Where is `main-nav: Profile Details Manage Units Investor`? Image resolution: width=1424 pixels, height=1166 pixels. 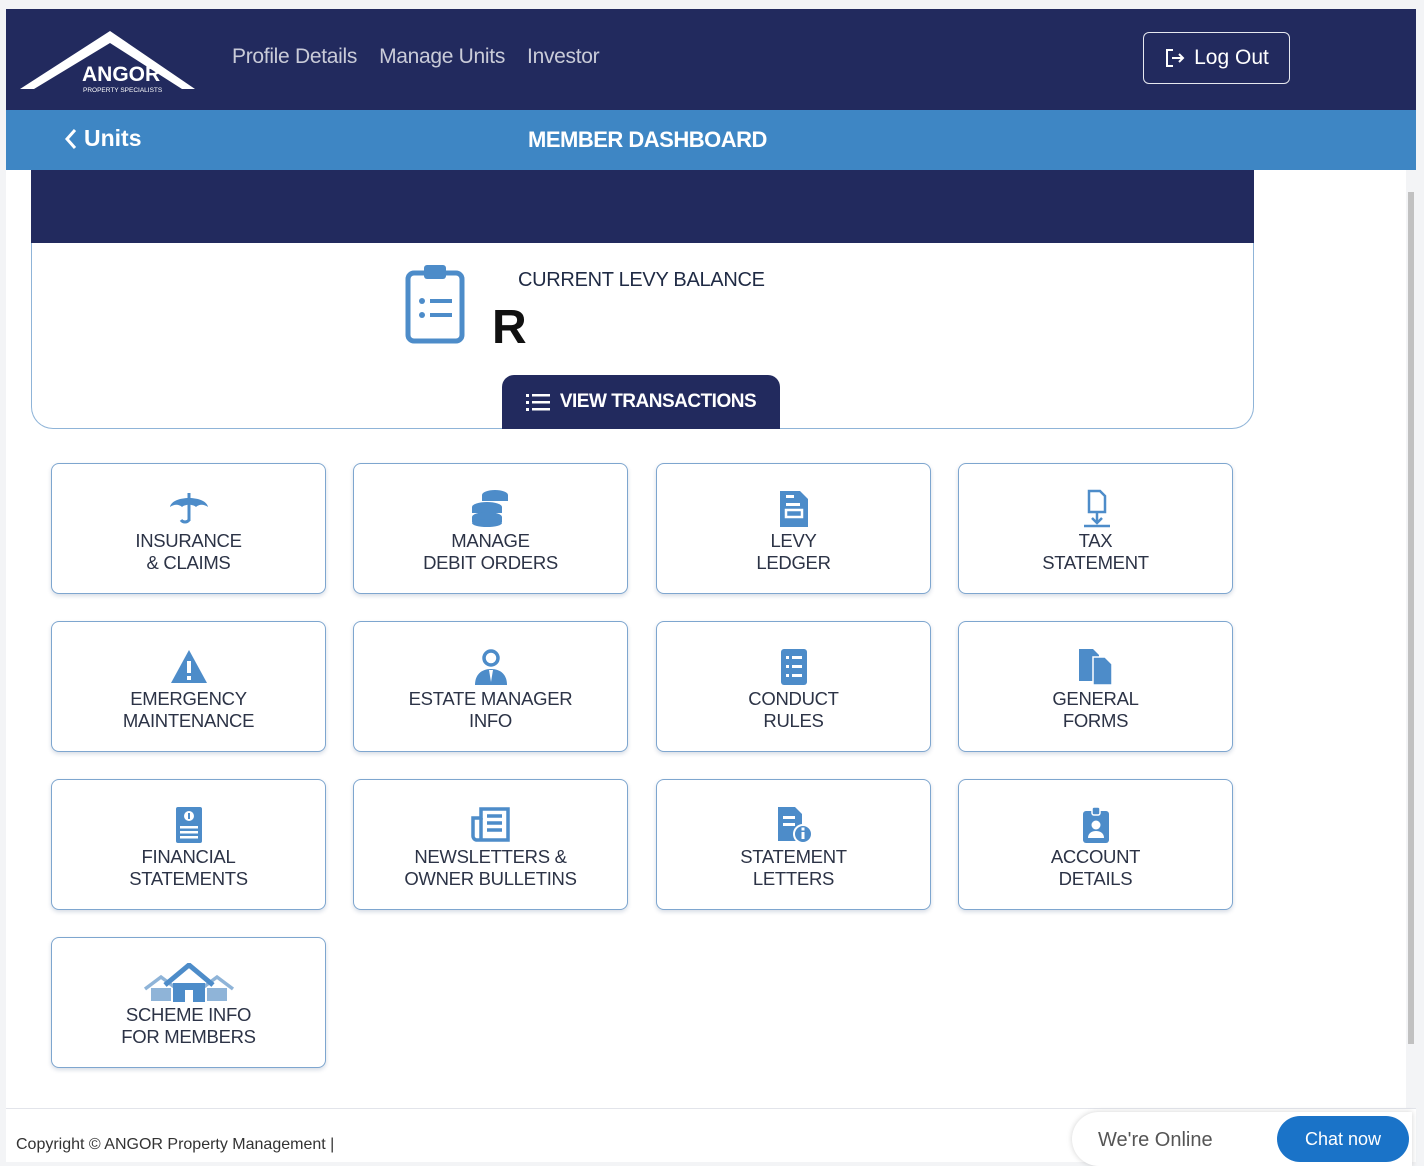
main-nav: Profile Details Manage Units Investor is located at coordinates (416, 57).